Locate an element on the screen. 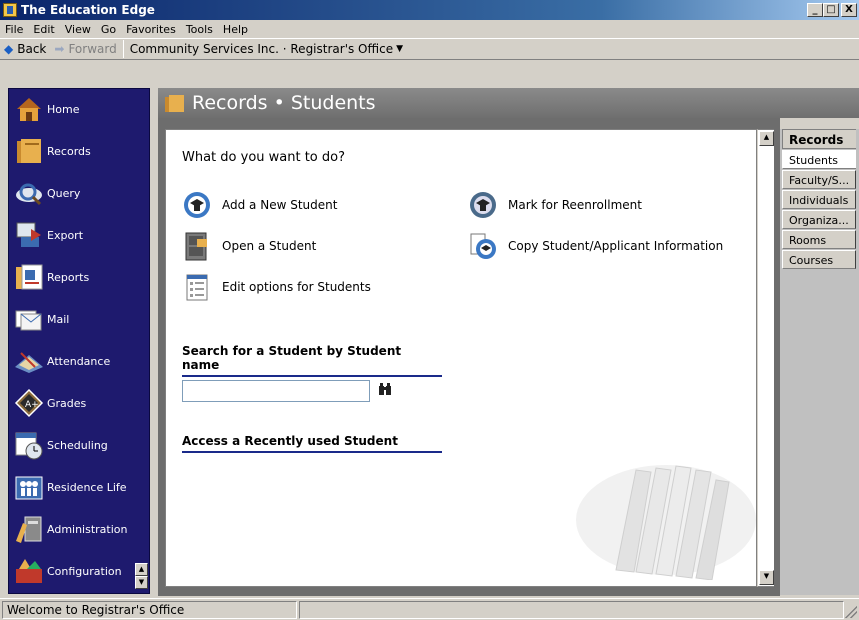  sidebar-item-label: Reports is located at coordinates (68, 277).